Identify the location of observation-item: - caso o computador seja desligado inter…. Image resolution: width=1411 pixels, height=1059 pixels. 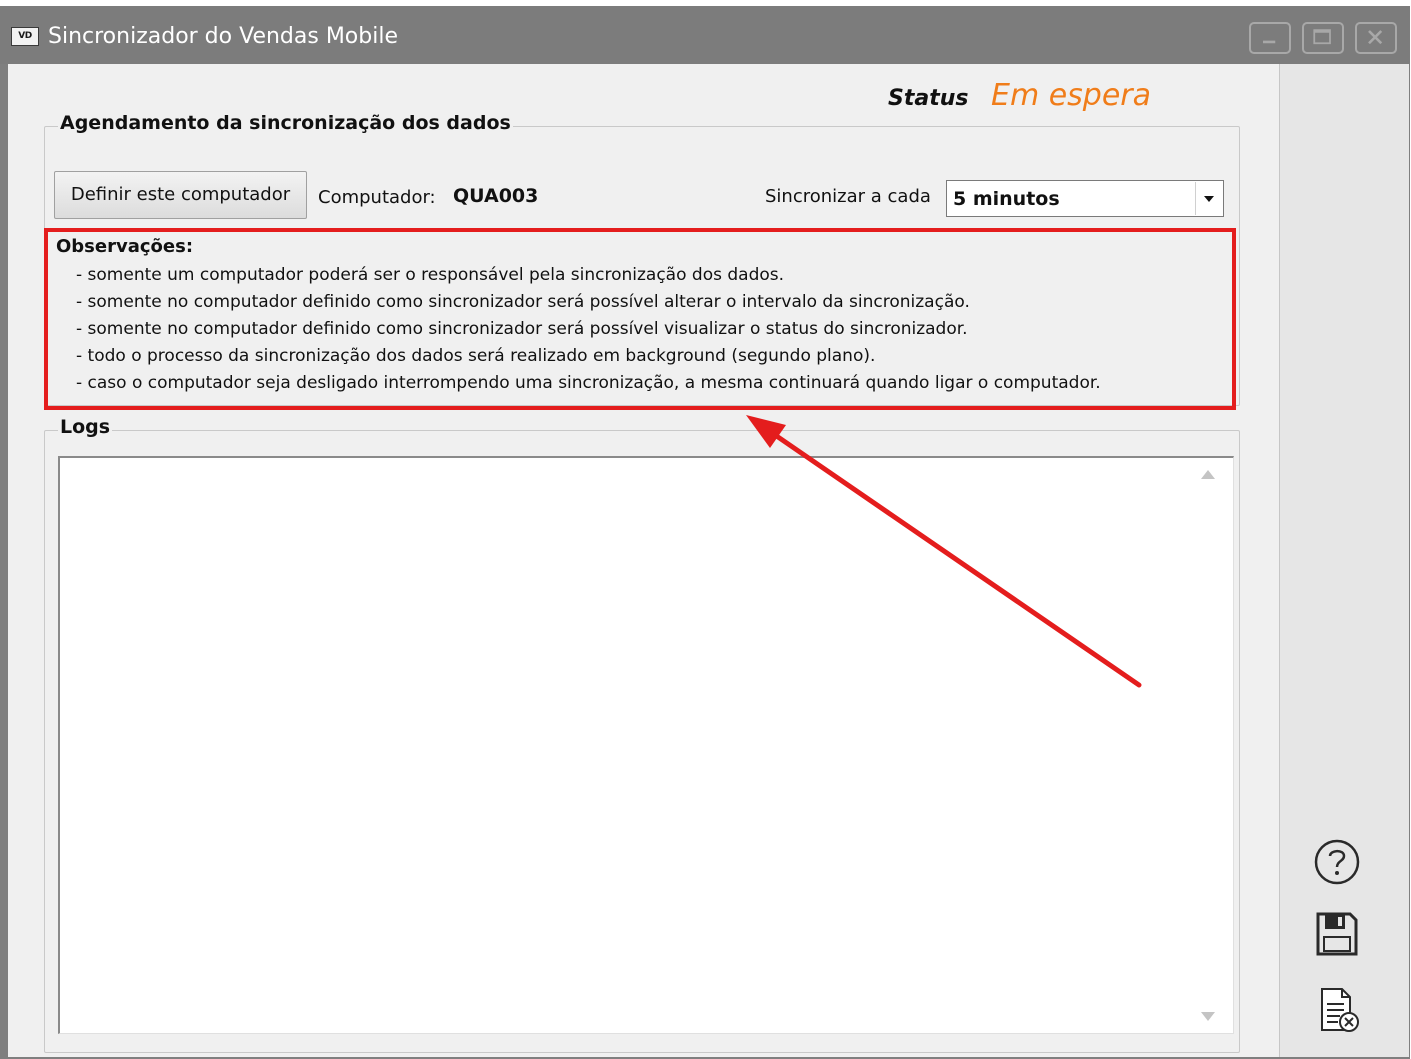
(588, 383).